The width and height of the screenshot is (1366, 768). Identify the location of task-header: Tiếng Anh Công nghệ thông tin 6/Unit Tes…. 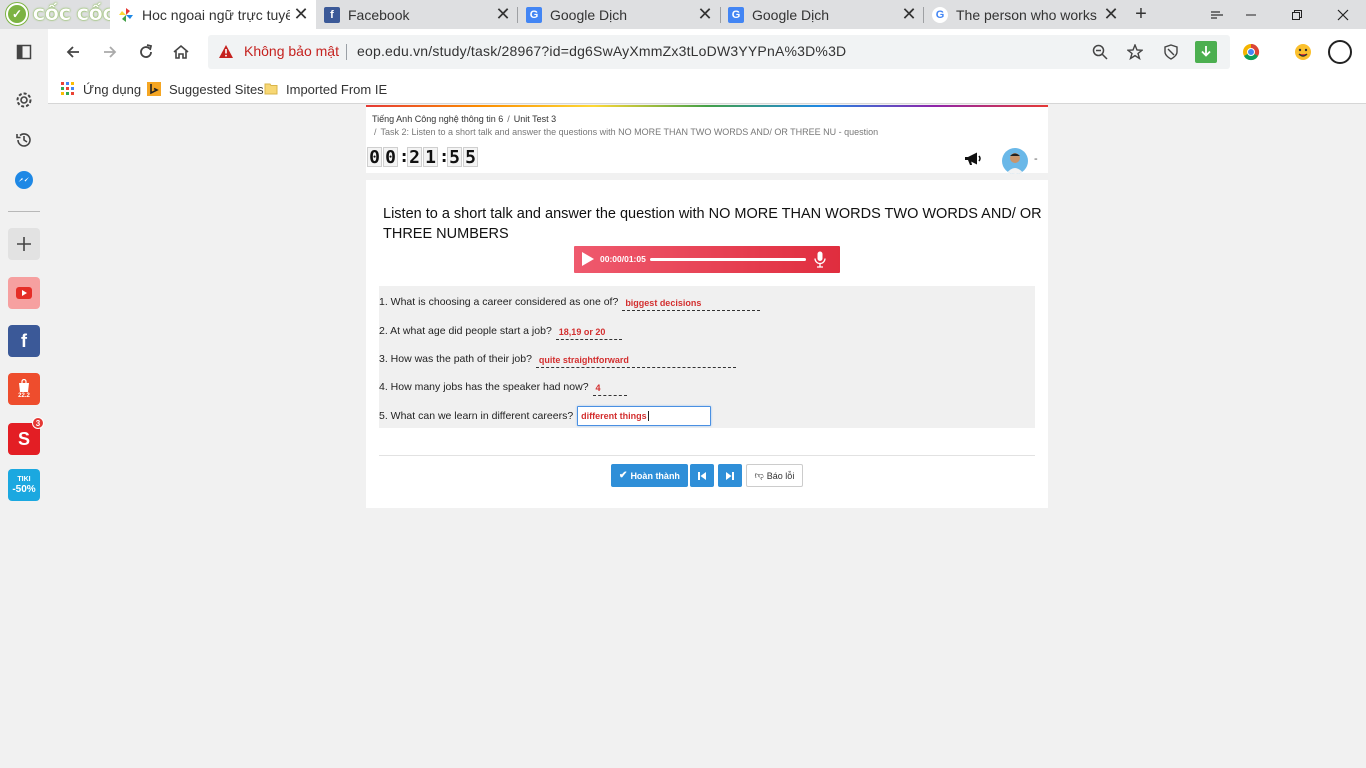
(707, 139).